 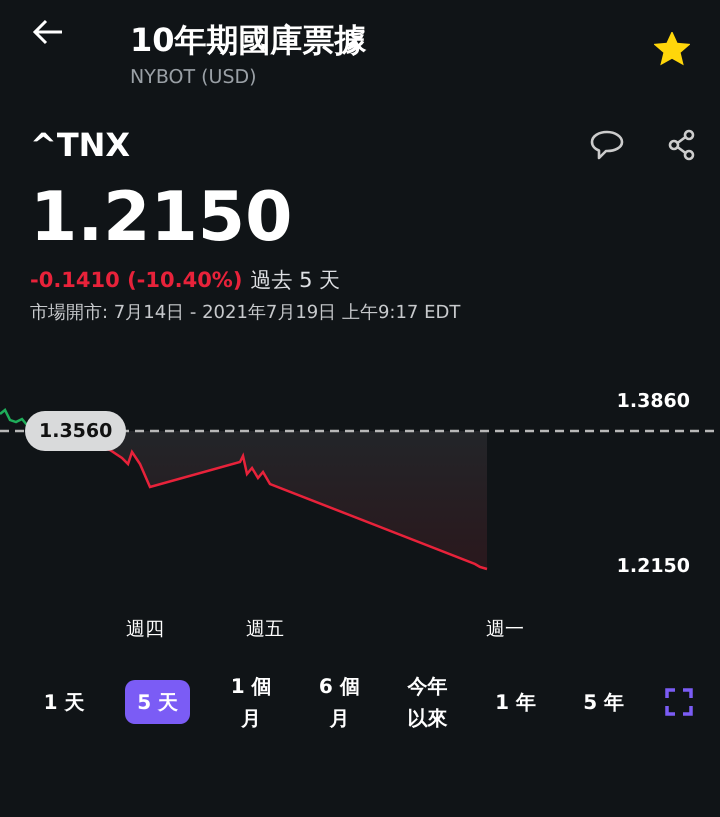 What do you see at coordinates (295, 280) in the screenshot?
I see `period-label: 過去 5 天` at bounding box center [295, 280].